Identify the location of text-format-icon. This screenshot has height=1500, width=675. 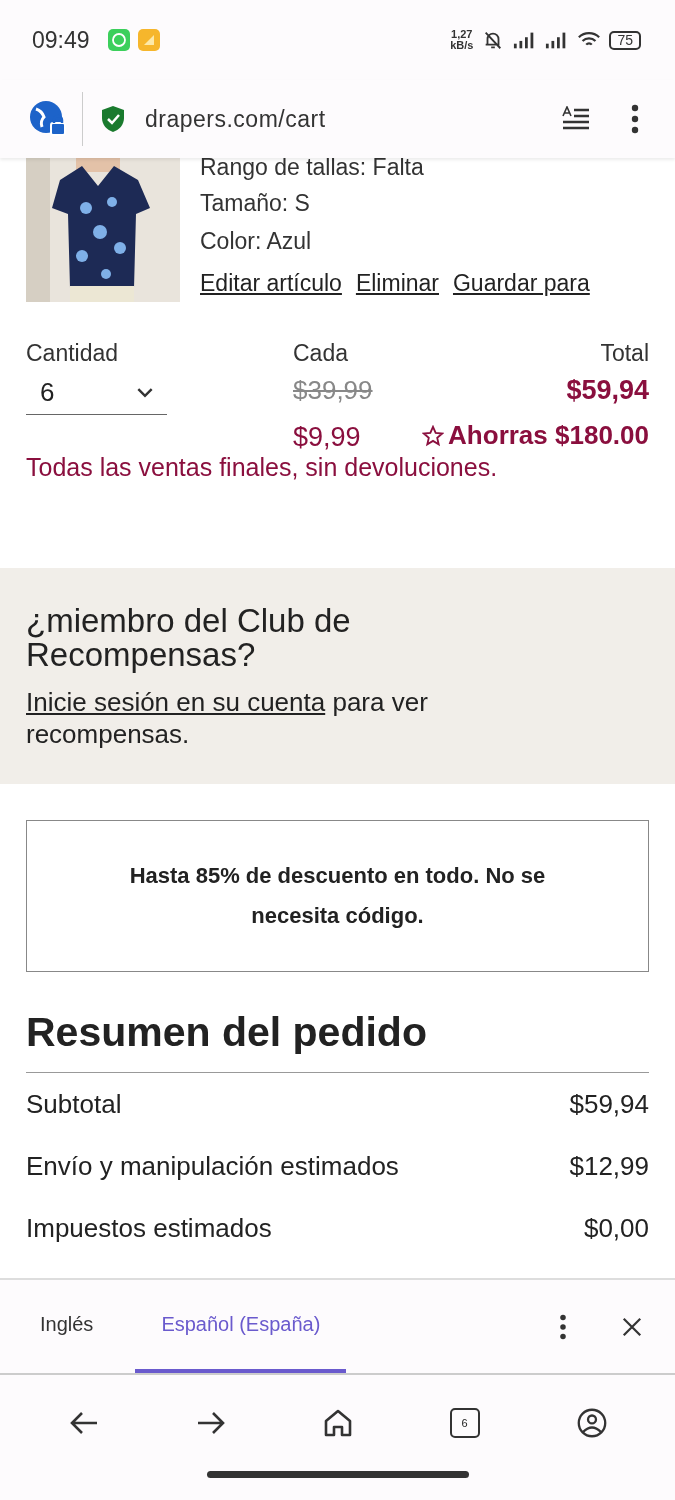
(576, 119).